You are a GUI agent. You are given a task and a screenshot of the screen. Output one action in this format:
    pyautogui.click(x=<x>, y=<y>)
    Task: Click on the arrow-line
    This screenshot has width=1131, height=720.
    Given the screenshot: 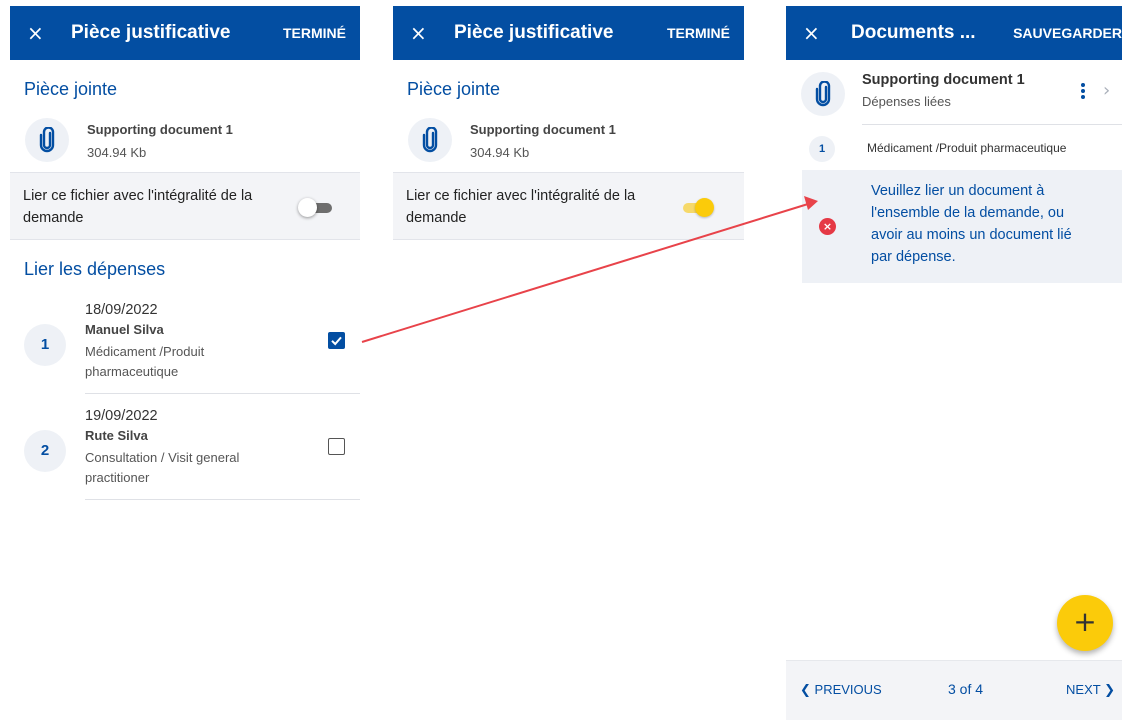 What is the action you would take?
    pyautogui.click(x=585, y=273)
    